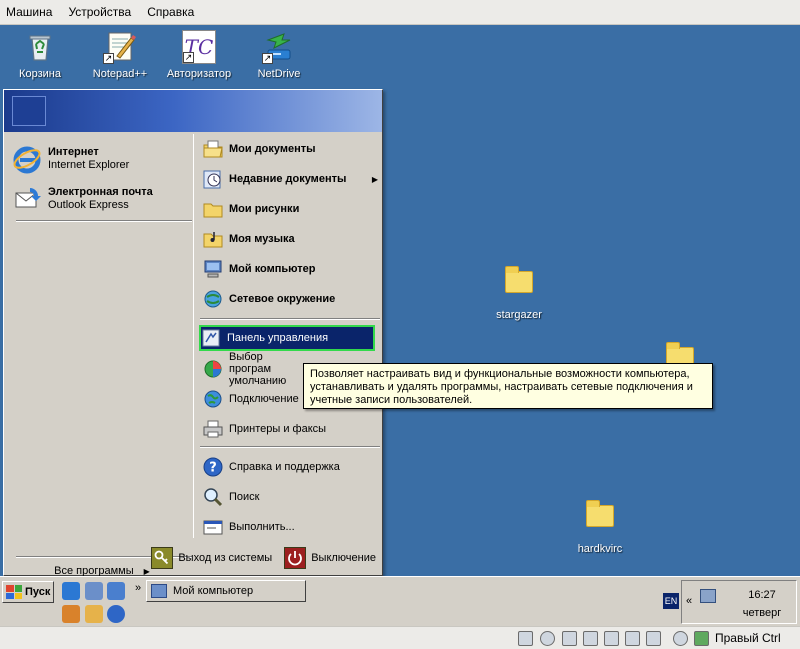  Describe the element at coordinates (653, 638) in the screenshot. I see `capture-icon` at that location.